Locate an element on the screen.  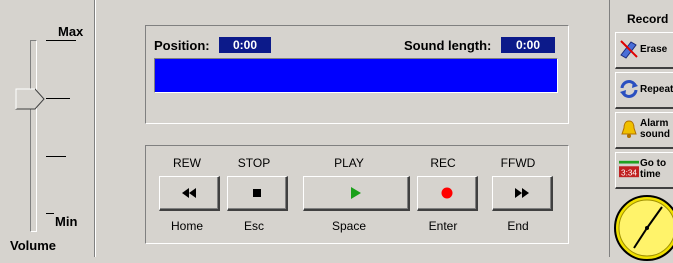
repeat-button: Repeat is located at coordinates (644, 90).